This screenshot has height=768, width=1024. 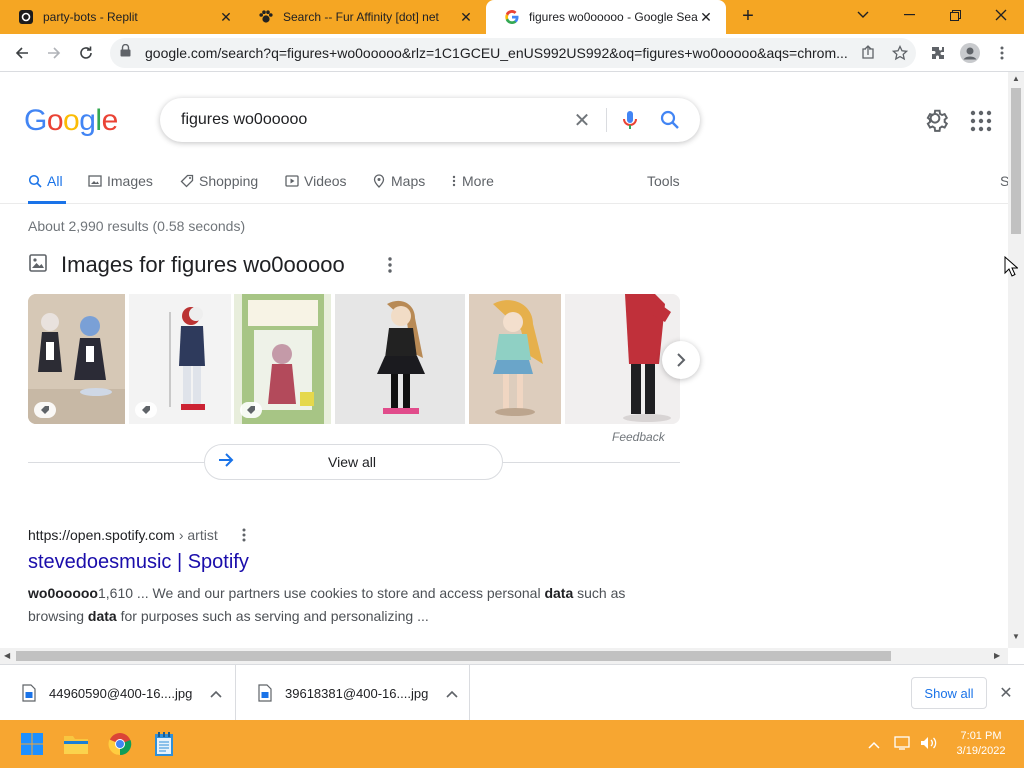 I want to click on clear-search-icon: ✕, so click(x=582, y=120).